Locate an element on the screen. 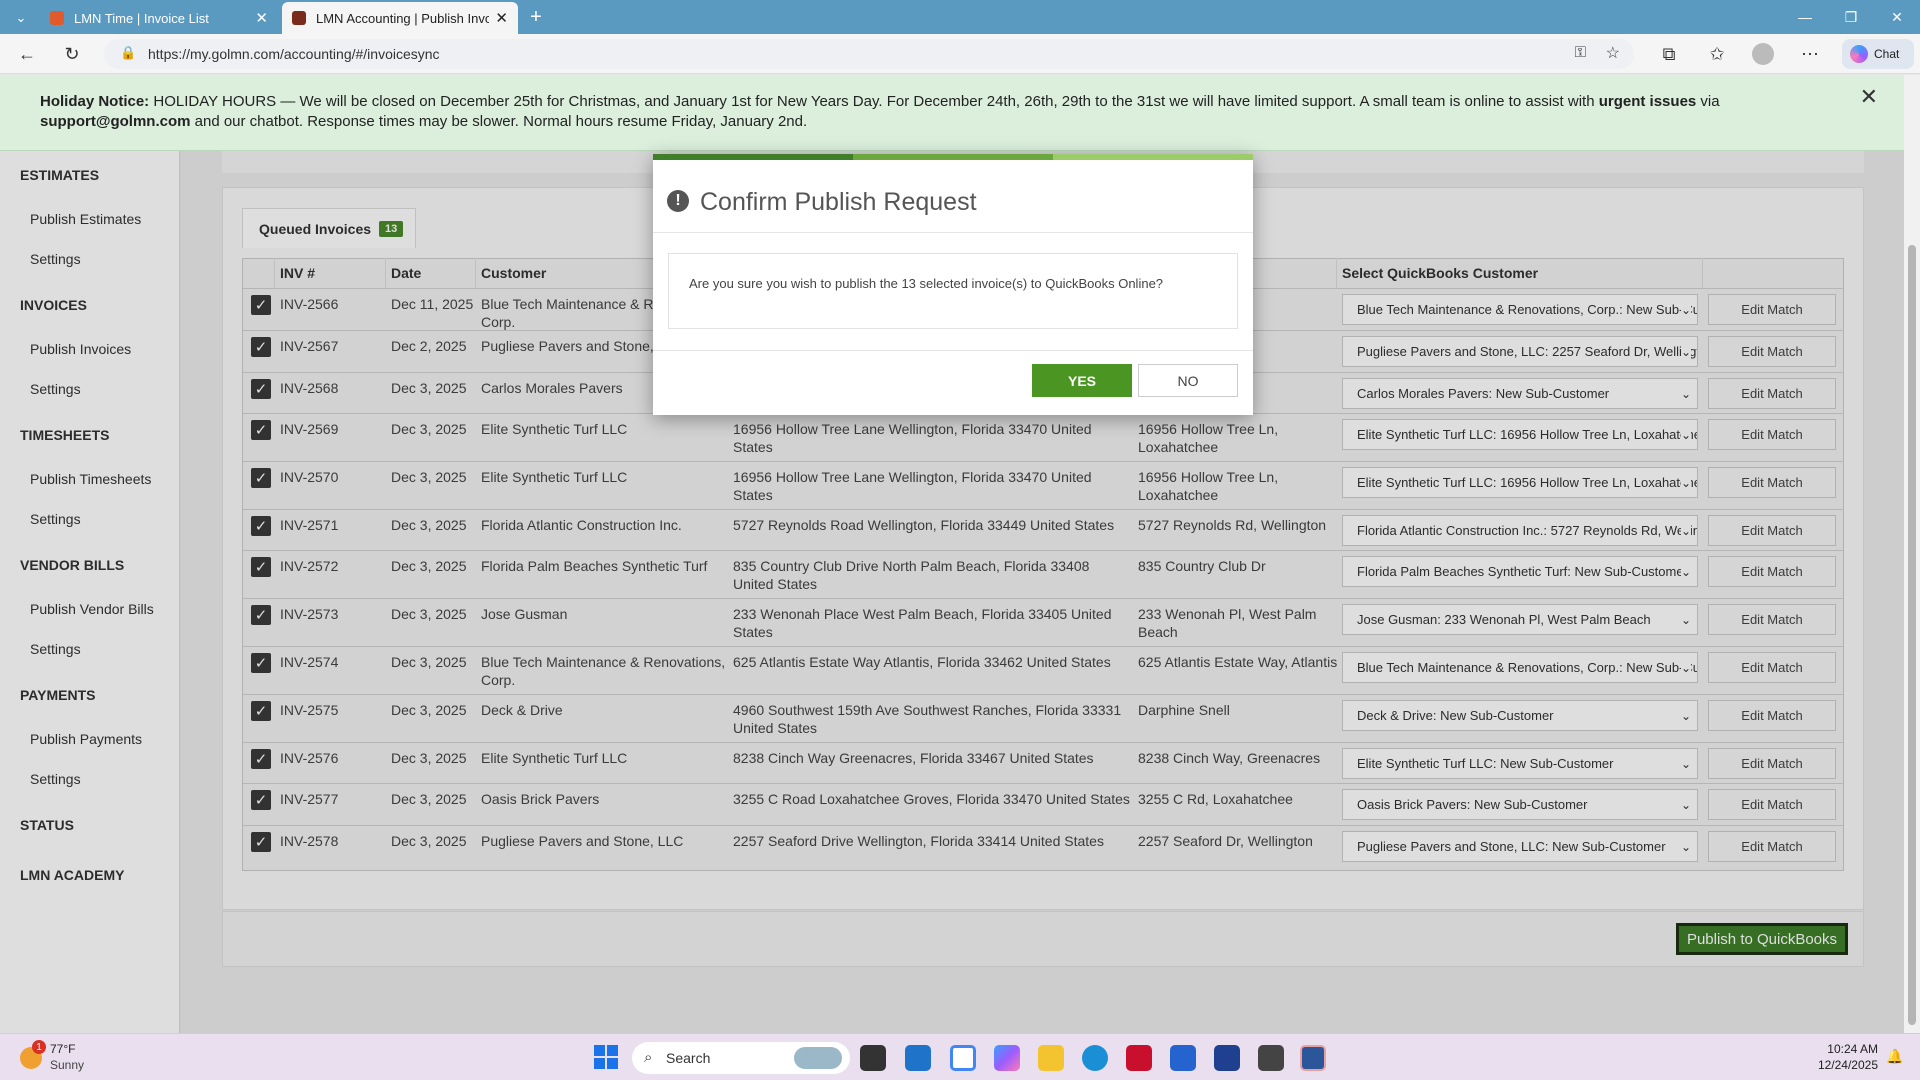 The width and height of the screenshot is (1920, 1080). search-placeholder: Search is located at coordinates (688, 1058).